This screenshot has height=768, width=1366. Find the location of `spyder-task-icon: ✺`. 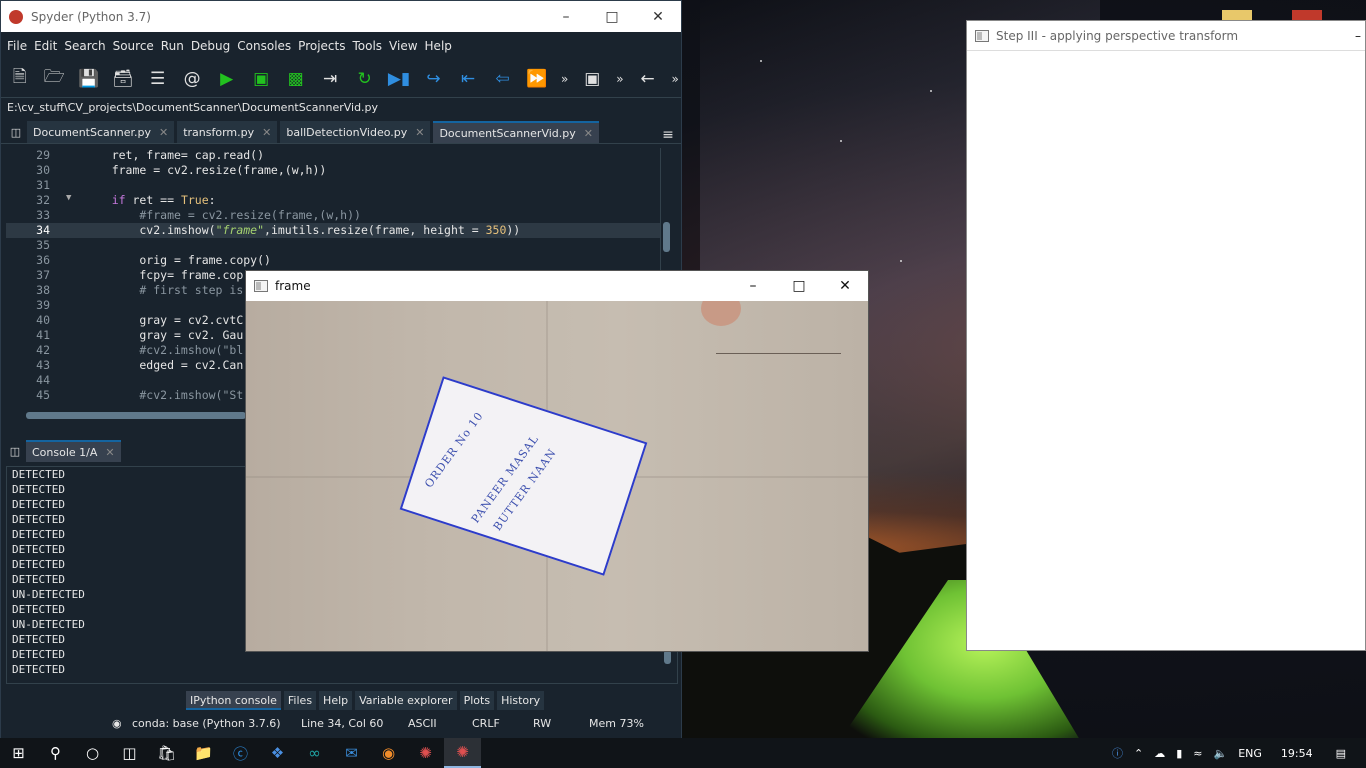

spyder-task-icon: ✺ is located at coordinates (425, 753).